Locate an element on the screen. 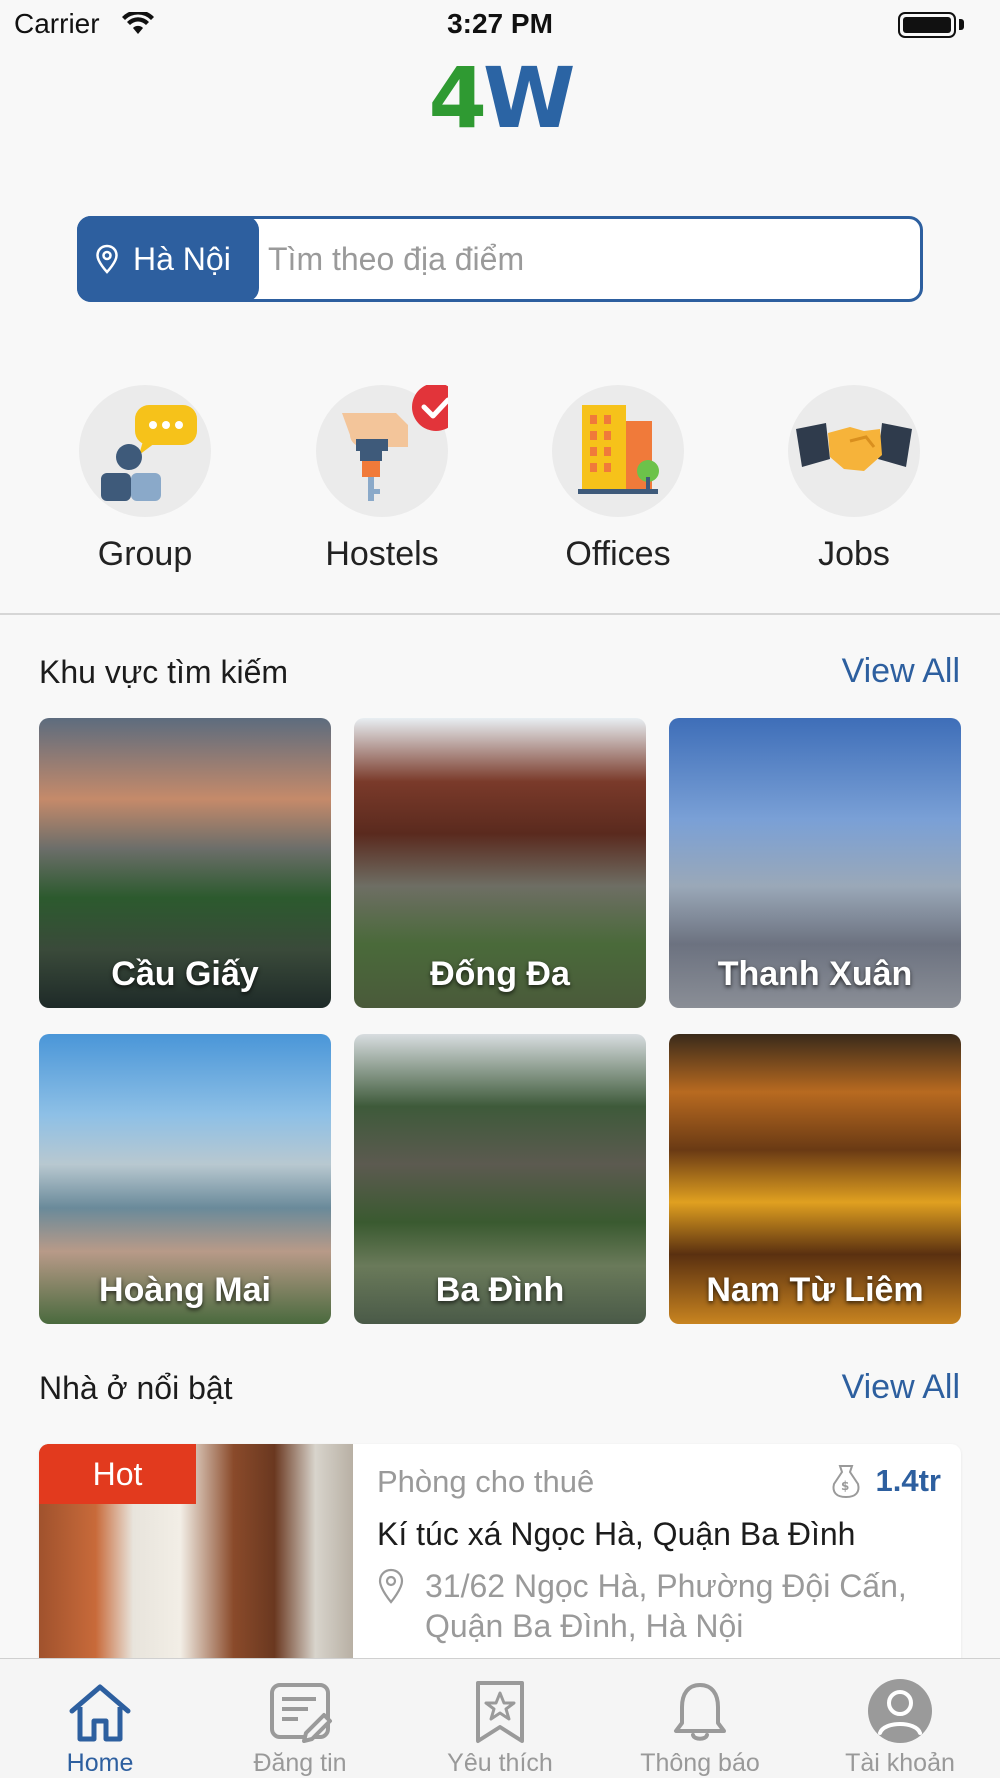 This screenshot has height=1778, width=1000. city-label: Hà Nội is located at coordinates (182, 258).